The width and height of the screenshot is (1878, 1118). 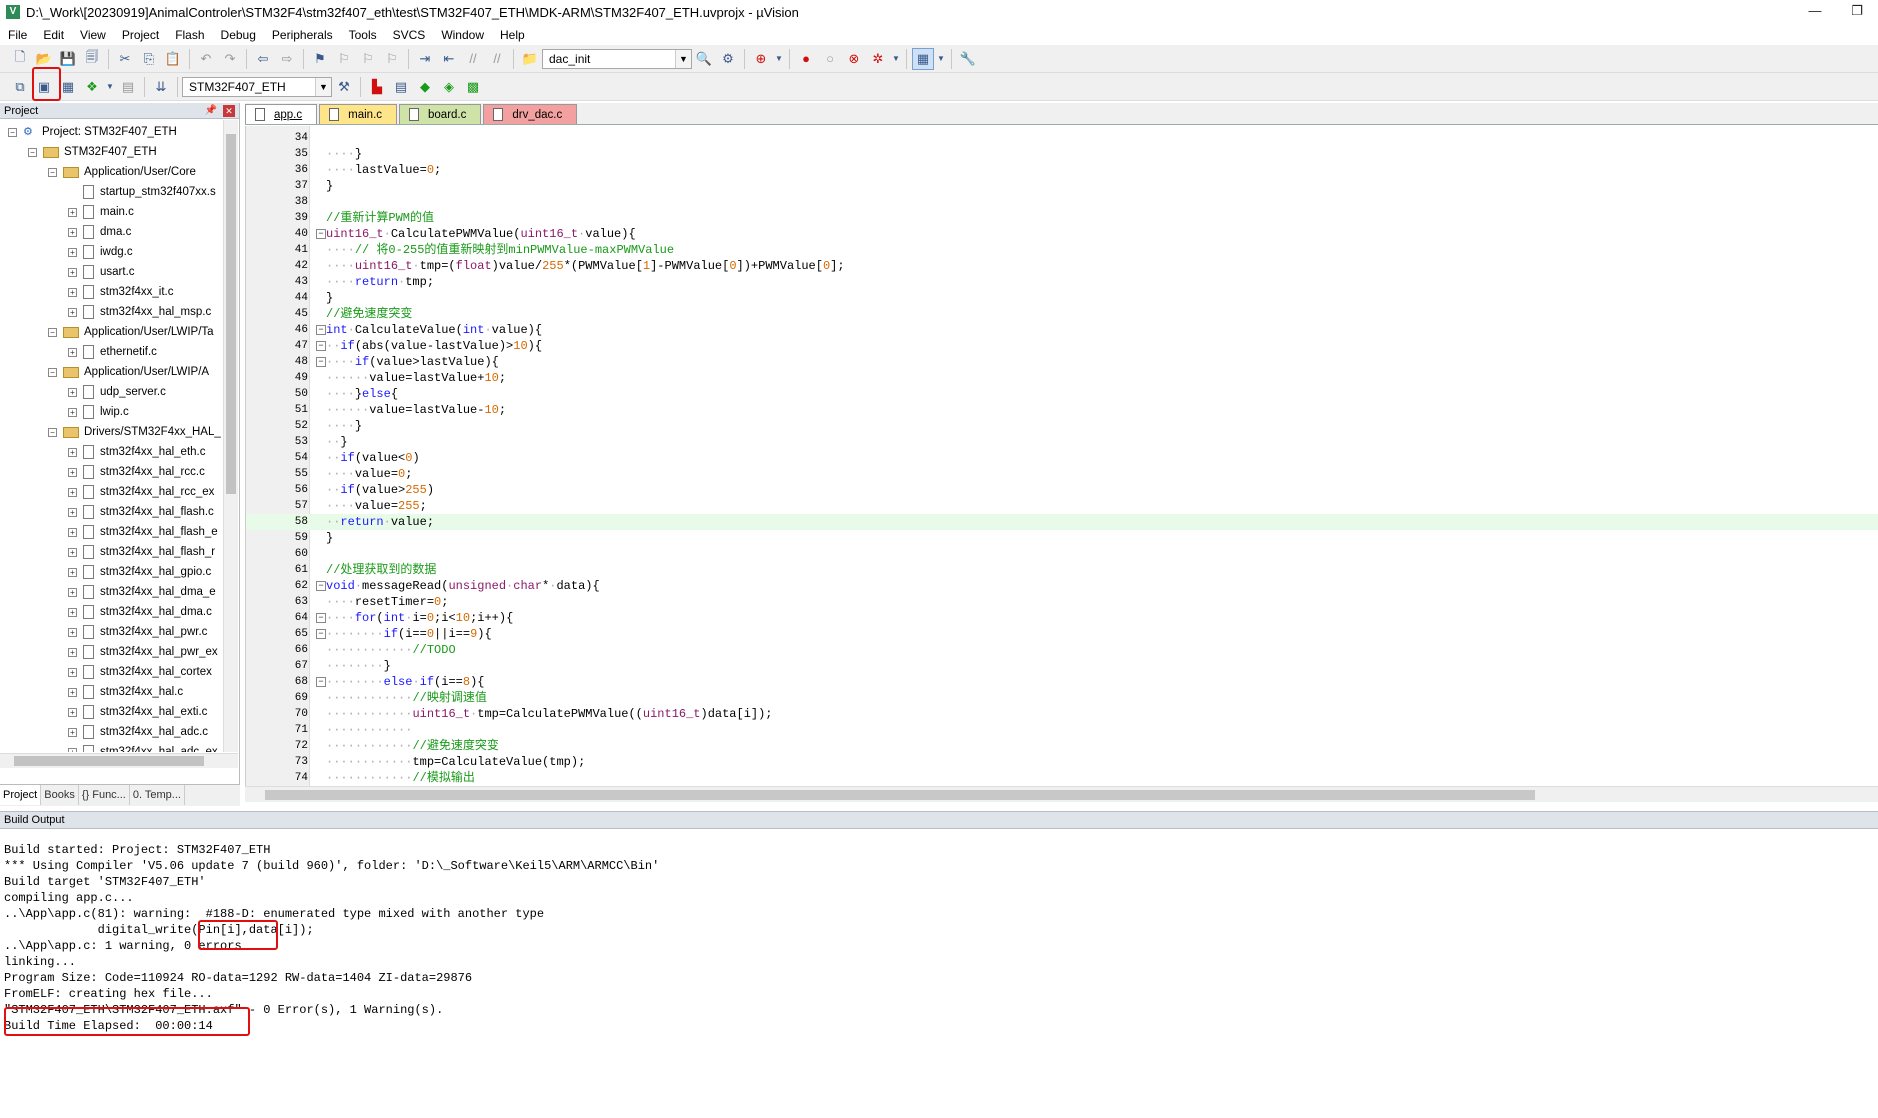 What do you see at coordinates (344, 87) in the screenshot?
I see `target-options-icon: ⚒` at bounding box center [344, 87].